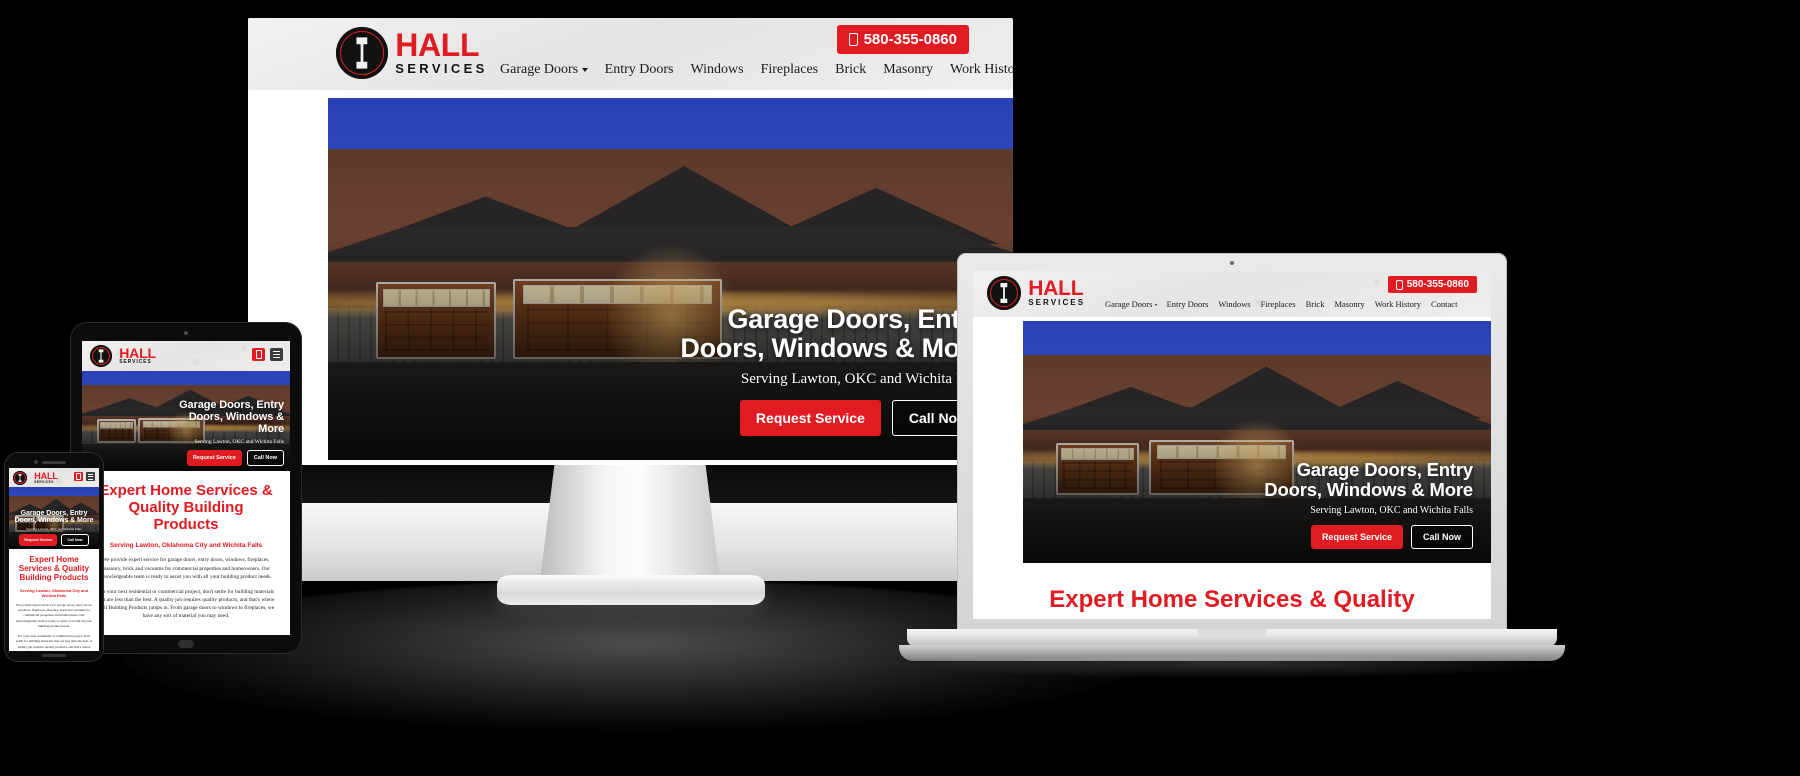 The height and width of the screenshot is (776, 1800). What do you see at coordinates (186, 356) in the screenshot?
I see `site-header-tablet: HALL SERVICES` at bounding box center [186, 356].